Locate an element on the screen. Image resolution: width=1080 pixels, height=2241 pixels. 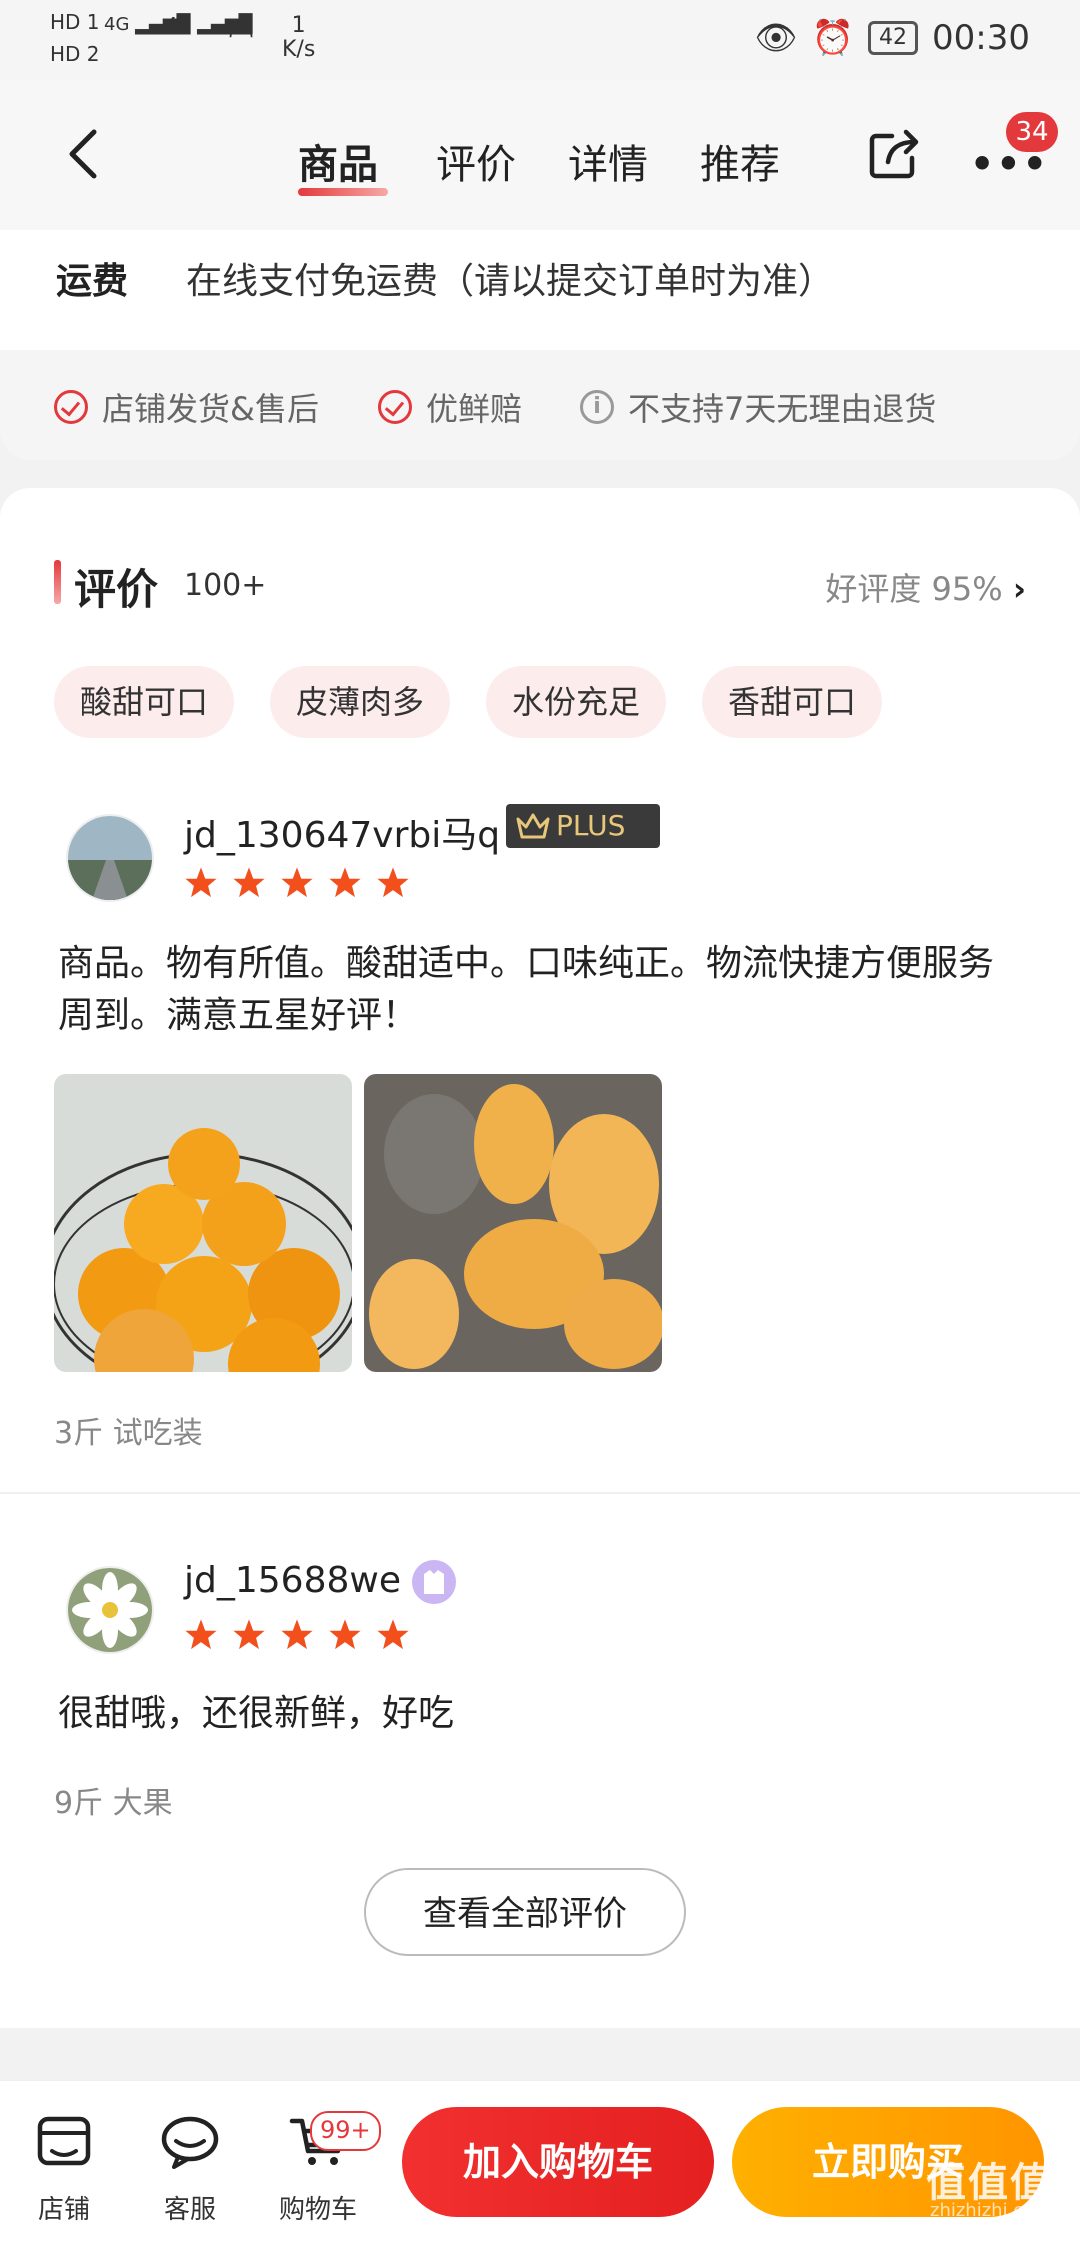
review-tag: 香甜可口 is located at coordinates (792, 702).